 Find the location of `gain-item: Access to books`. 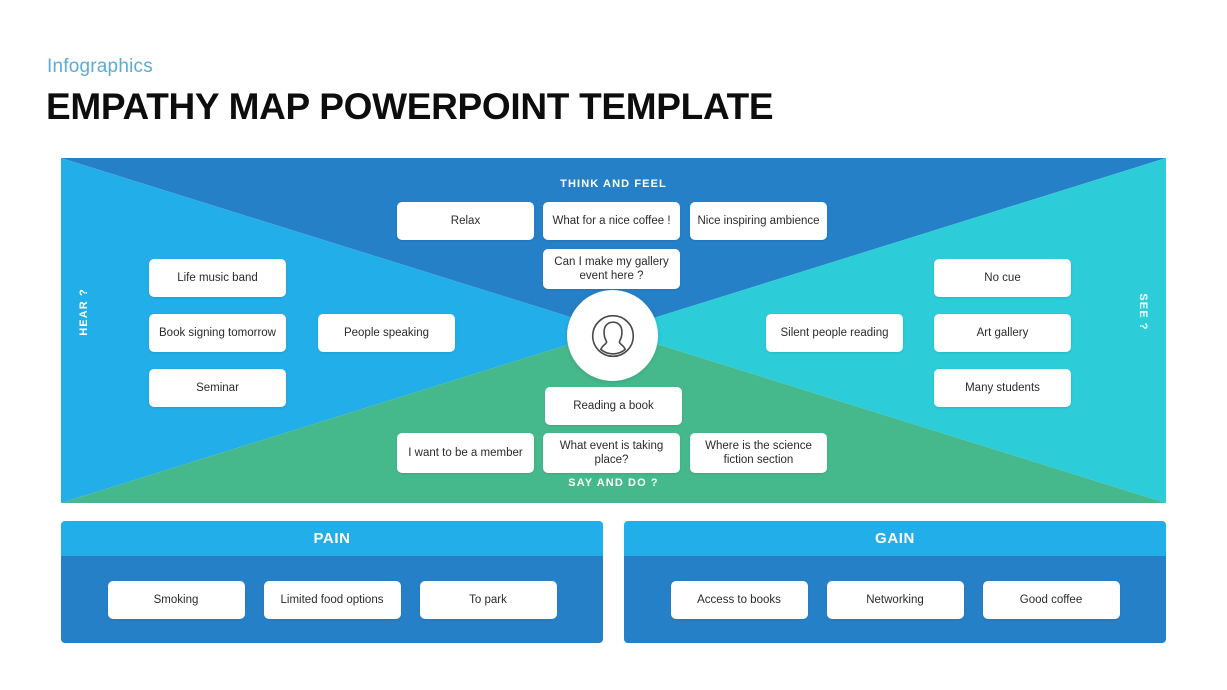

gain-item: Access to books is located at coordinates (739, 599).